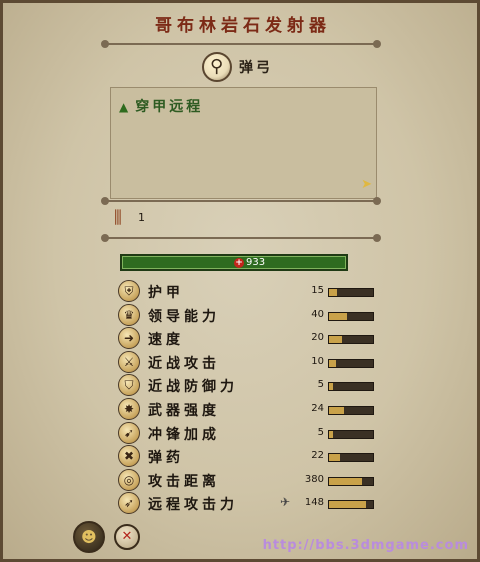 Image resolution: width=480 pixels, height=562 pixels. What do you see at coordinates (184, 316) in the screenshot?
I see `stat-label: 领导能力` at bounding box center [184, 316].